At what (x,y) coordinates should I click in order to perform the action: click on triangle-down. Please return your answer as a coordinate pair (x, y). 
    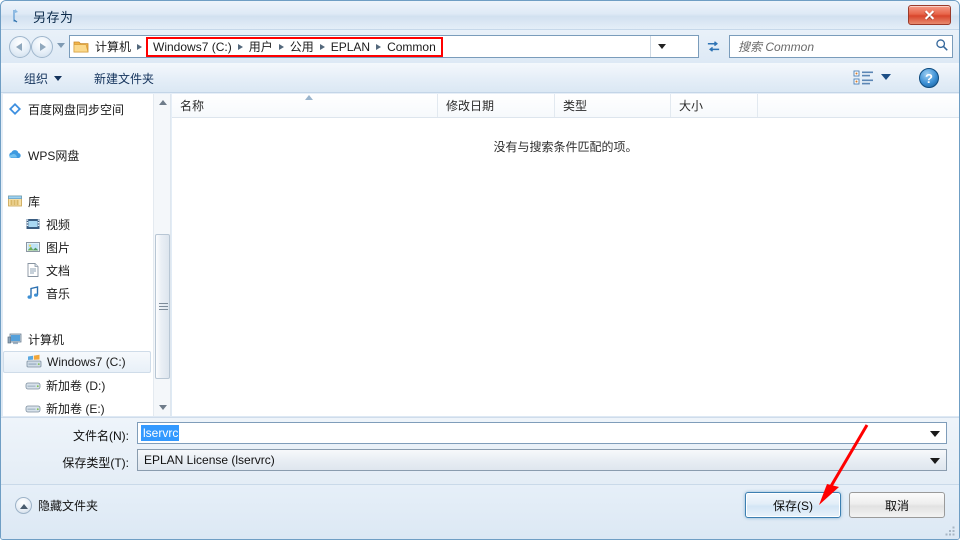
    Looking at the image, I should click on (162, 407).